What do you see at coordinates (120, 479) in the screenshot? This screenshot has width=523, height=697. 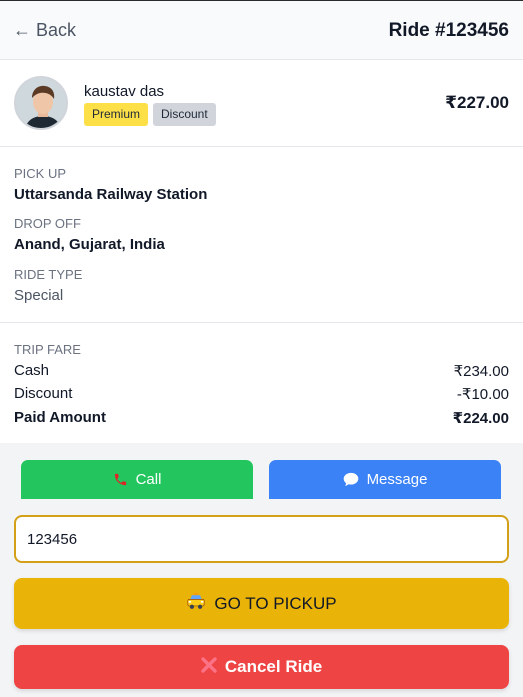 I see `phone-icon` at bounding box center [120, 479].